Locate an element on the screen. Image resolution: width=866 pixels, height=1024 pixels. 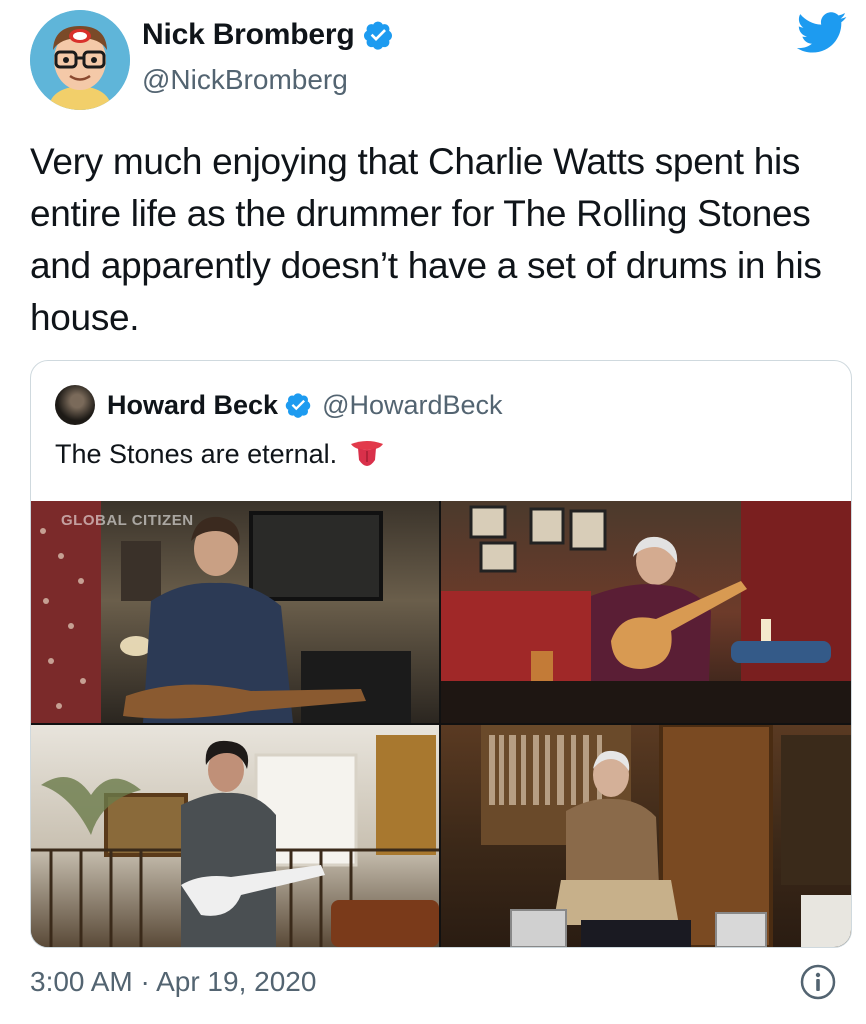
author-avatar is located at coordinates (80, 60).